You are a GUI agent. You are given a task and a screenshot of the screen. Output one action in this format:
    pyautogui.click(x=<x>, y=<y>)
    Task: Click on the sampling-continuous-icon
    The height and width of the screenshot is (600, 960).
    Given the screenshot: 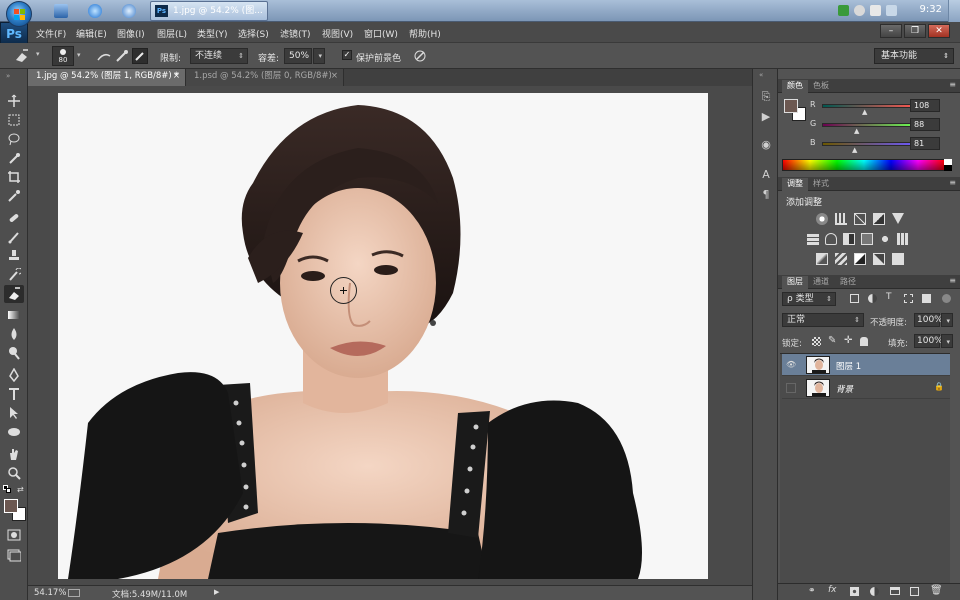 What is the action you would take?
    pyautogui.click(x=104, y=56)
    